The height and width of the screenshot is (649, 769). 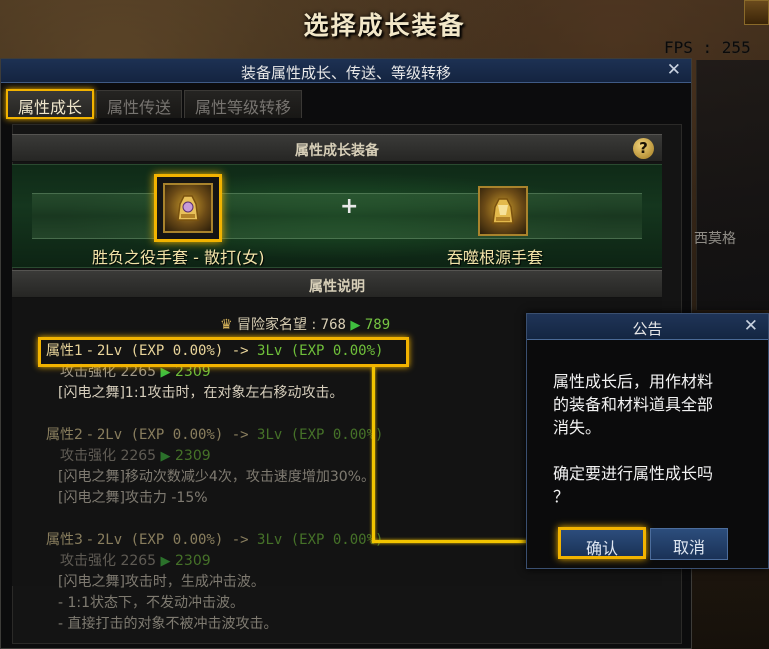 I want to click on window-titlebar: 装备属性成长、传送、等级转移 ✕, so click(x=346, y=71).